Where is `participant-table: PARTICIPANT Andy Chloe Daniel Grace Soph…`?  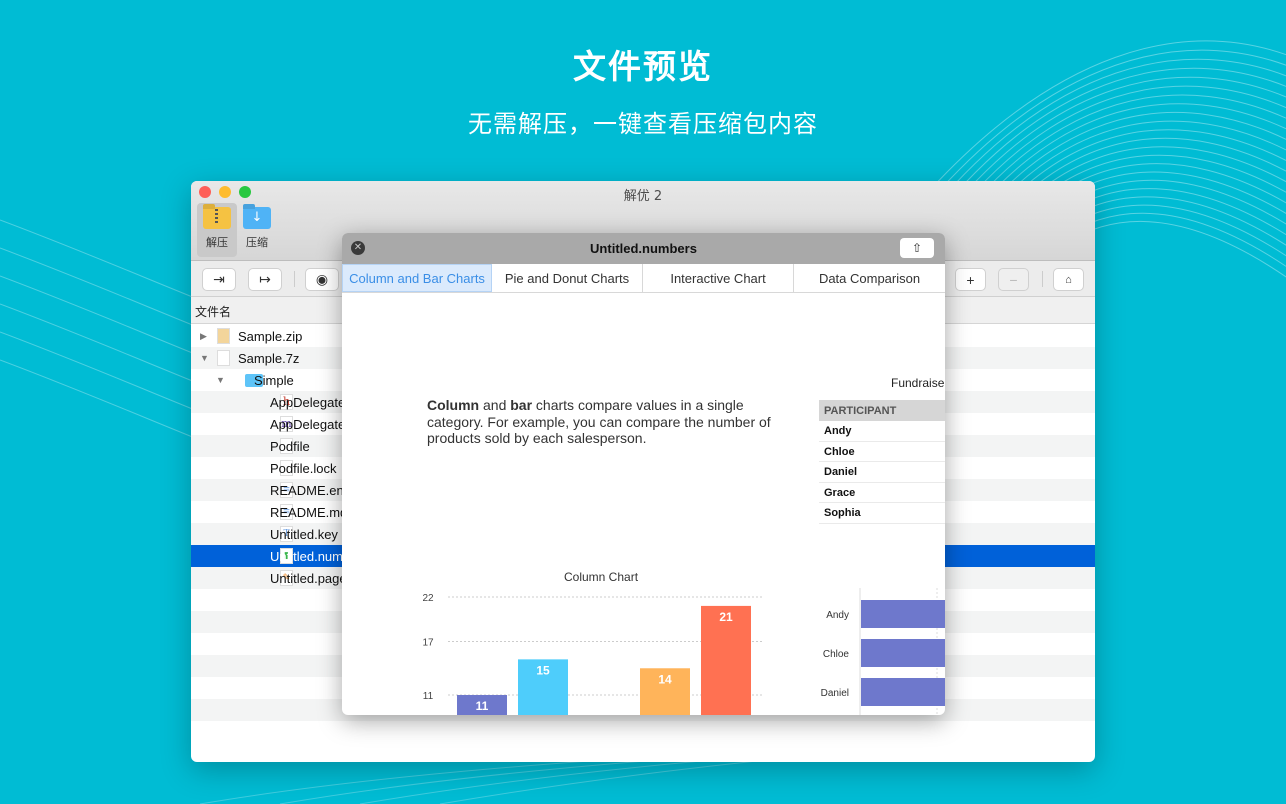 participant-table: PARTICIPANT Andy Chloe Daniel Grace Soph… is located at coordinates (882, 462).